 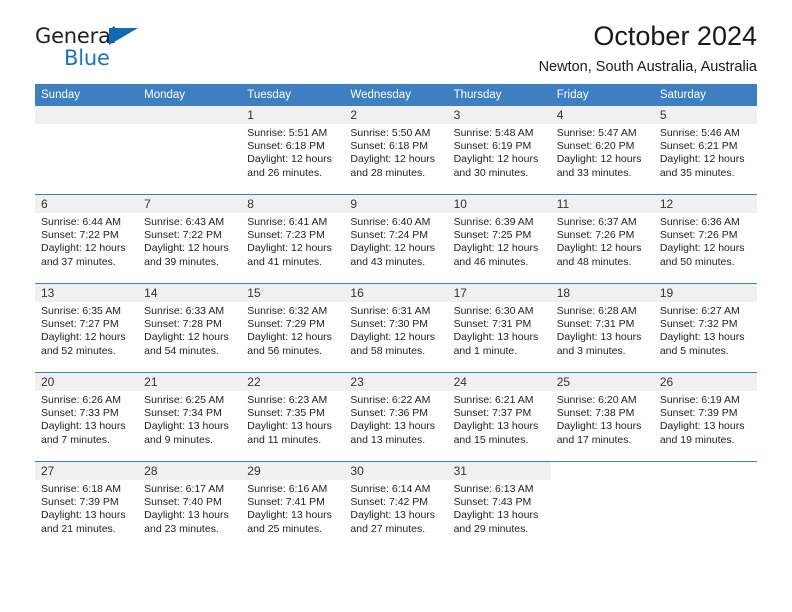 I want to click on sunrise-text: Sunrise: 6:16 AM, so click(x=287, y=489).